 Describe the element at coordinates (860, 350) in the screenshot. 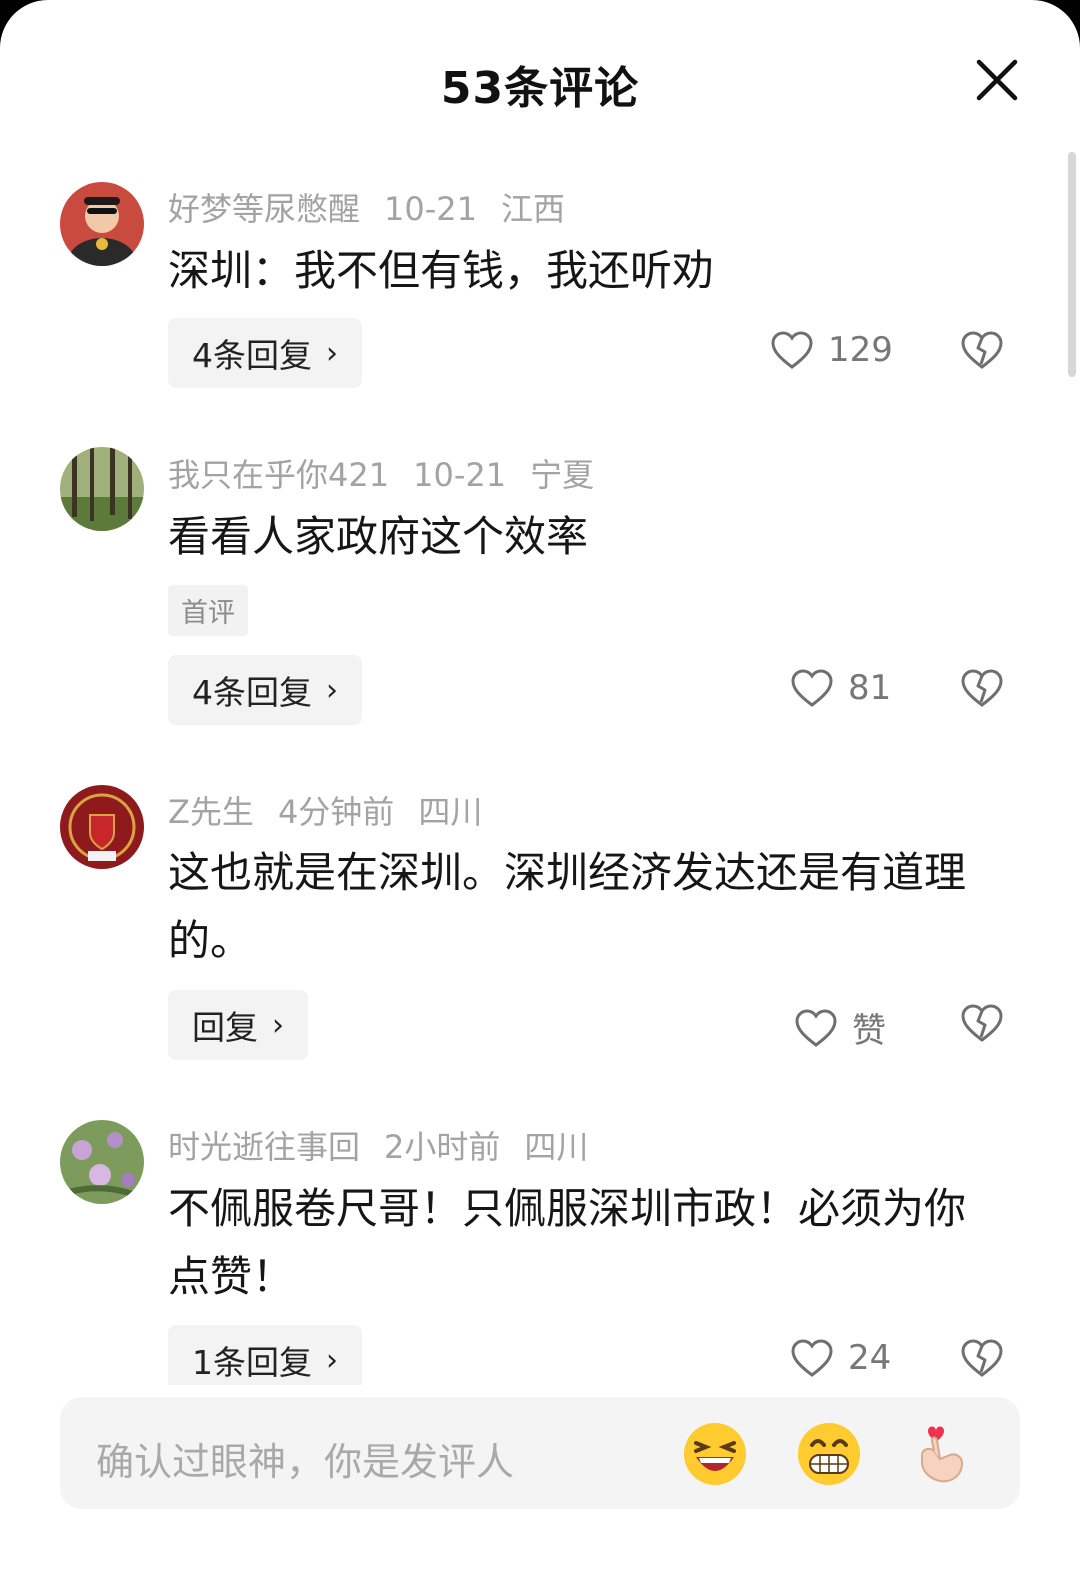

I see `like-count: 129` at that location.